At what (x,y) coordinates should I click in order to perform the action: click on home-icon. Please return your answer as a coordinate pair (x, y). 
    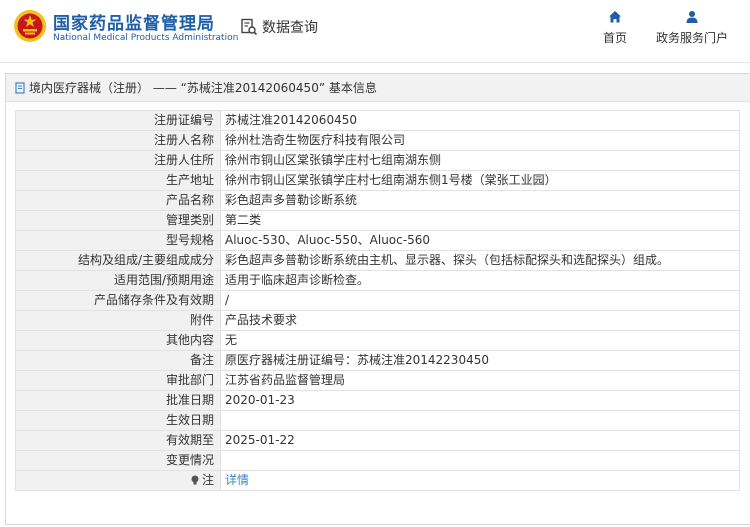
    Looking at the image, I should click on (615, 17).